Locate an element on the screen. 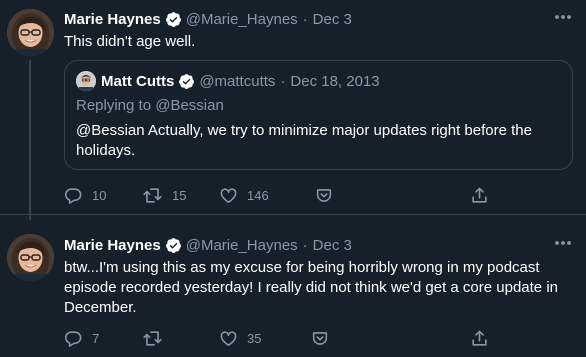 The height and width of the screenshot is (357, 586). reply-count: 7 is located at coordinates (96, 338).